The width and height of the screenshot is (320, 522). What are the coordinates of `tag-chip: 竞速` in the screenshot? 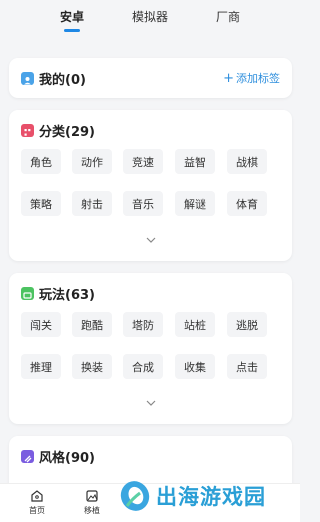 It's located at (143, 161).